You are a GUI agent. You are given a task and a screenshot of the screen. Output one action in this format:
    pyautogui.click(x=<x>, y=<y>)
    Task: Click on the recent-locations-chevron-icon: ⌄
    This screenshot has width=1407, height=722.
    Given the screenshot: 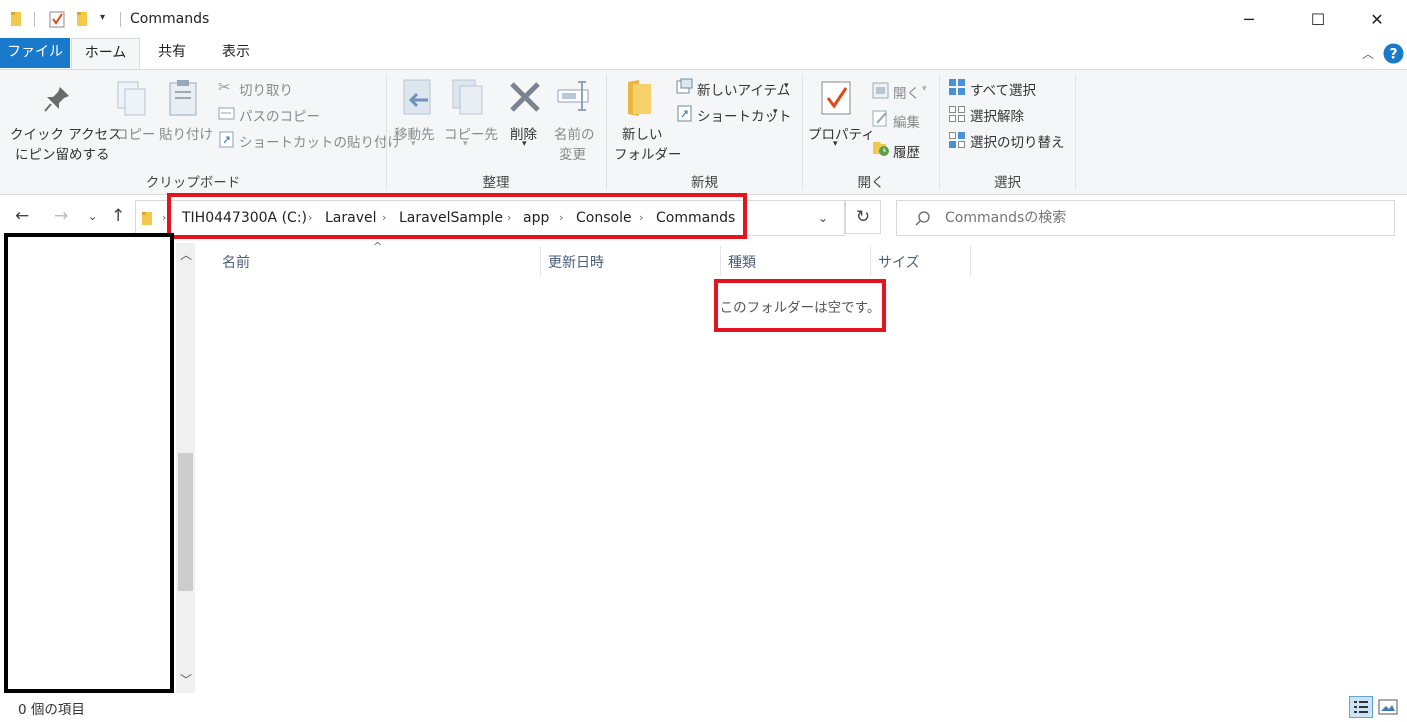 What is the action you would take?
    pyautogui.click(x=92, y=216)
    